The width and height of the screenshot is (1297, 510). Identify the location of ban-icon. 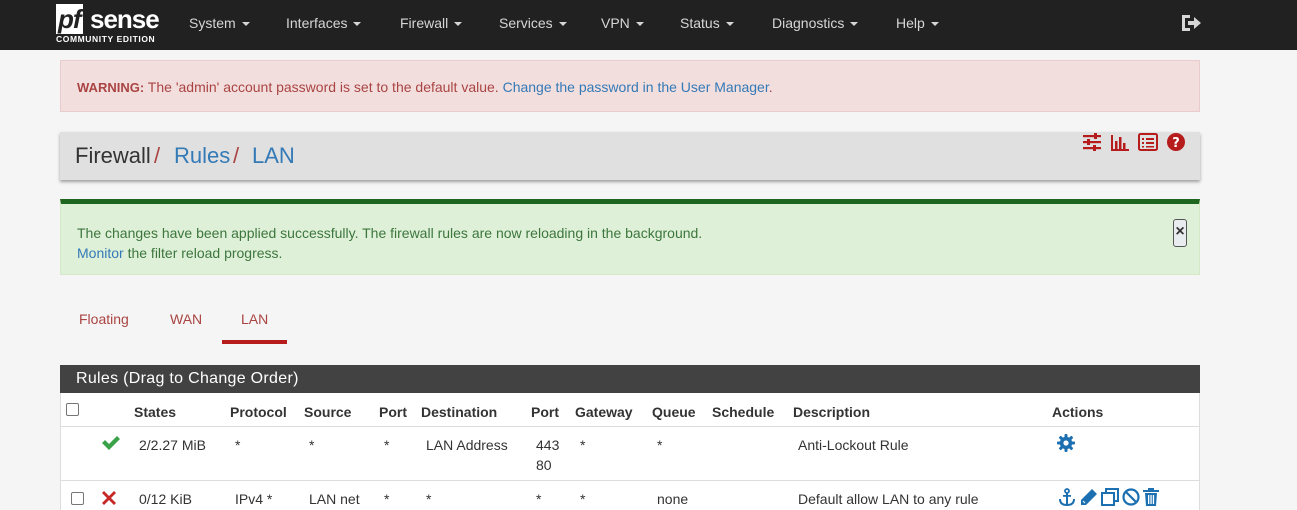
(1131, 497).